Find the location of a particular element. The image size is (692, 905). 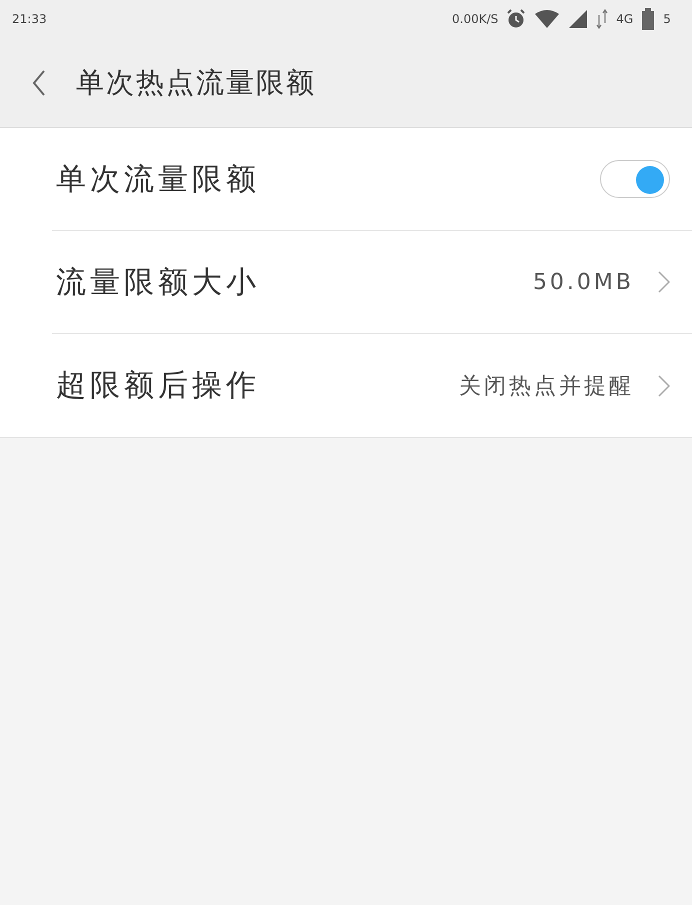

toggle-switch is located at coordinates (635, 179).